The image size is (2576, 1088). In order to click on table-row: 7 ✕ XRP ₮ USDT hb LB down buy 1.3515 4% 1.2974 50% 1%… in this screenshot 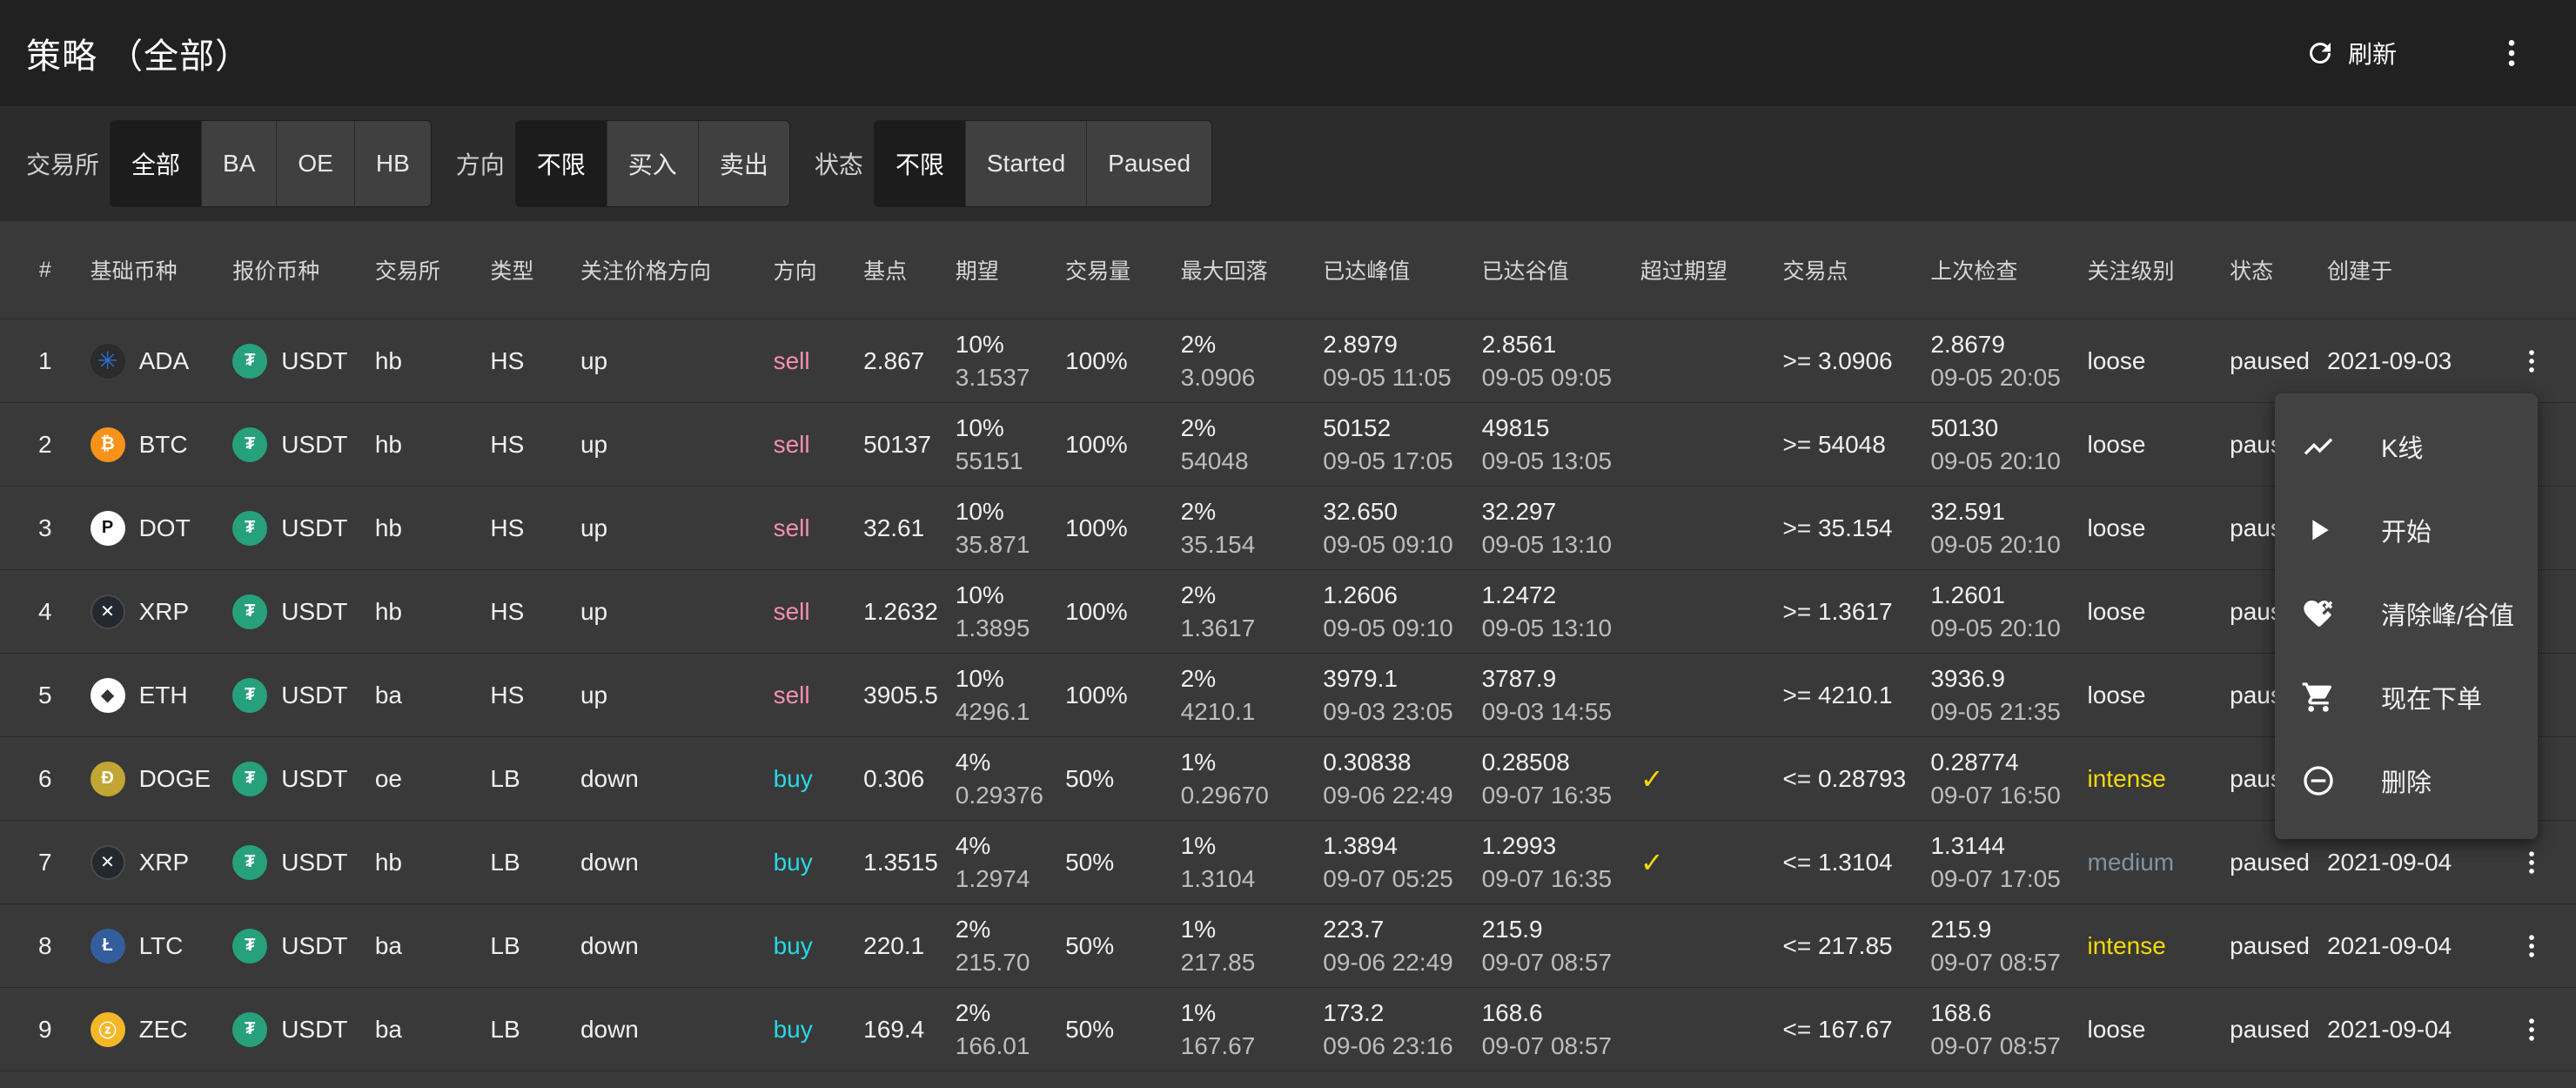, I will do `click(1288, 862)`.